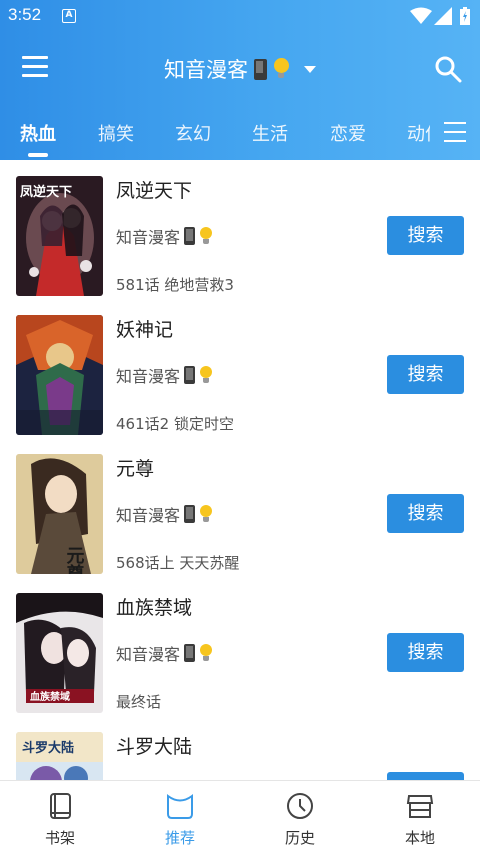  Describe the element at coordinates (25, 14) in the screenshot. I see `status-time: 3:52` at that location.